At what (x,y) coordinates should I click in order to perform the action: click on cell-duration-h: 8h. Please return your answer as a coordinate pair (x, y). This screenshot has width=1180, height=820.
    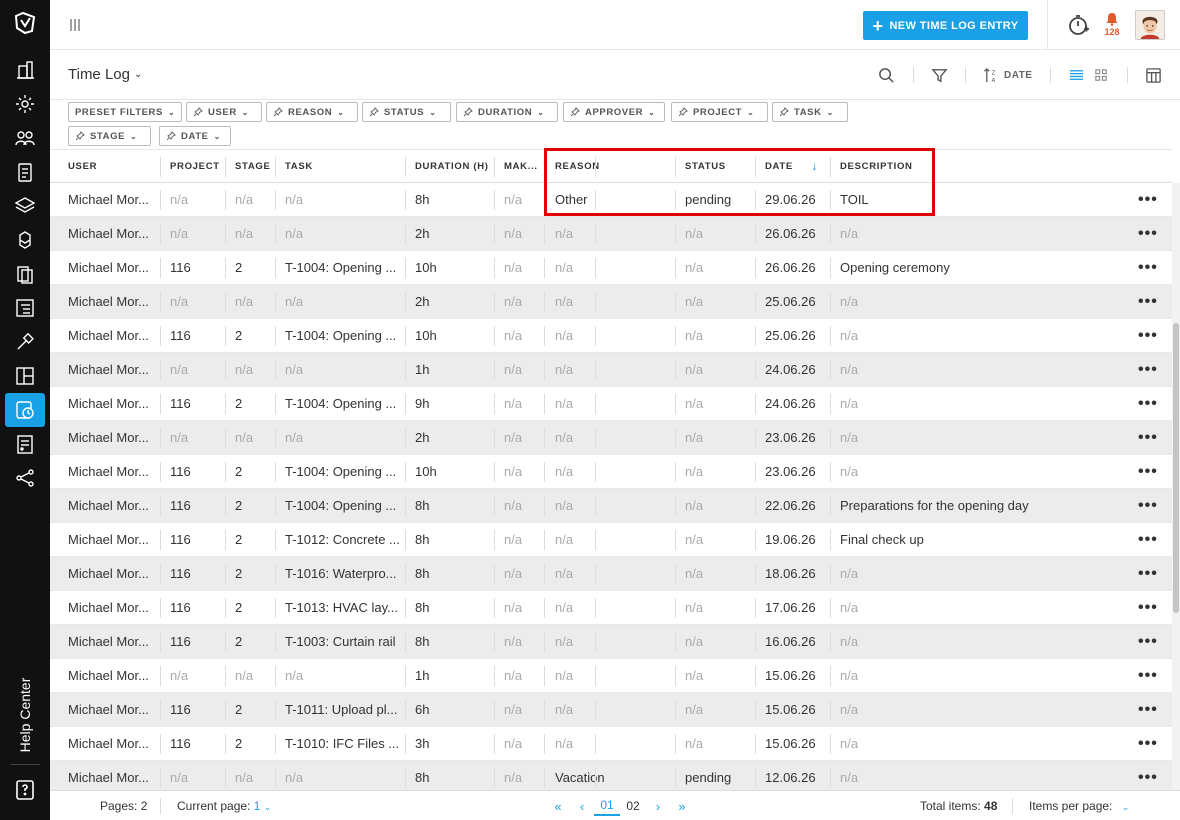
    Looking at the image, I should click on (422, 573).